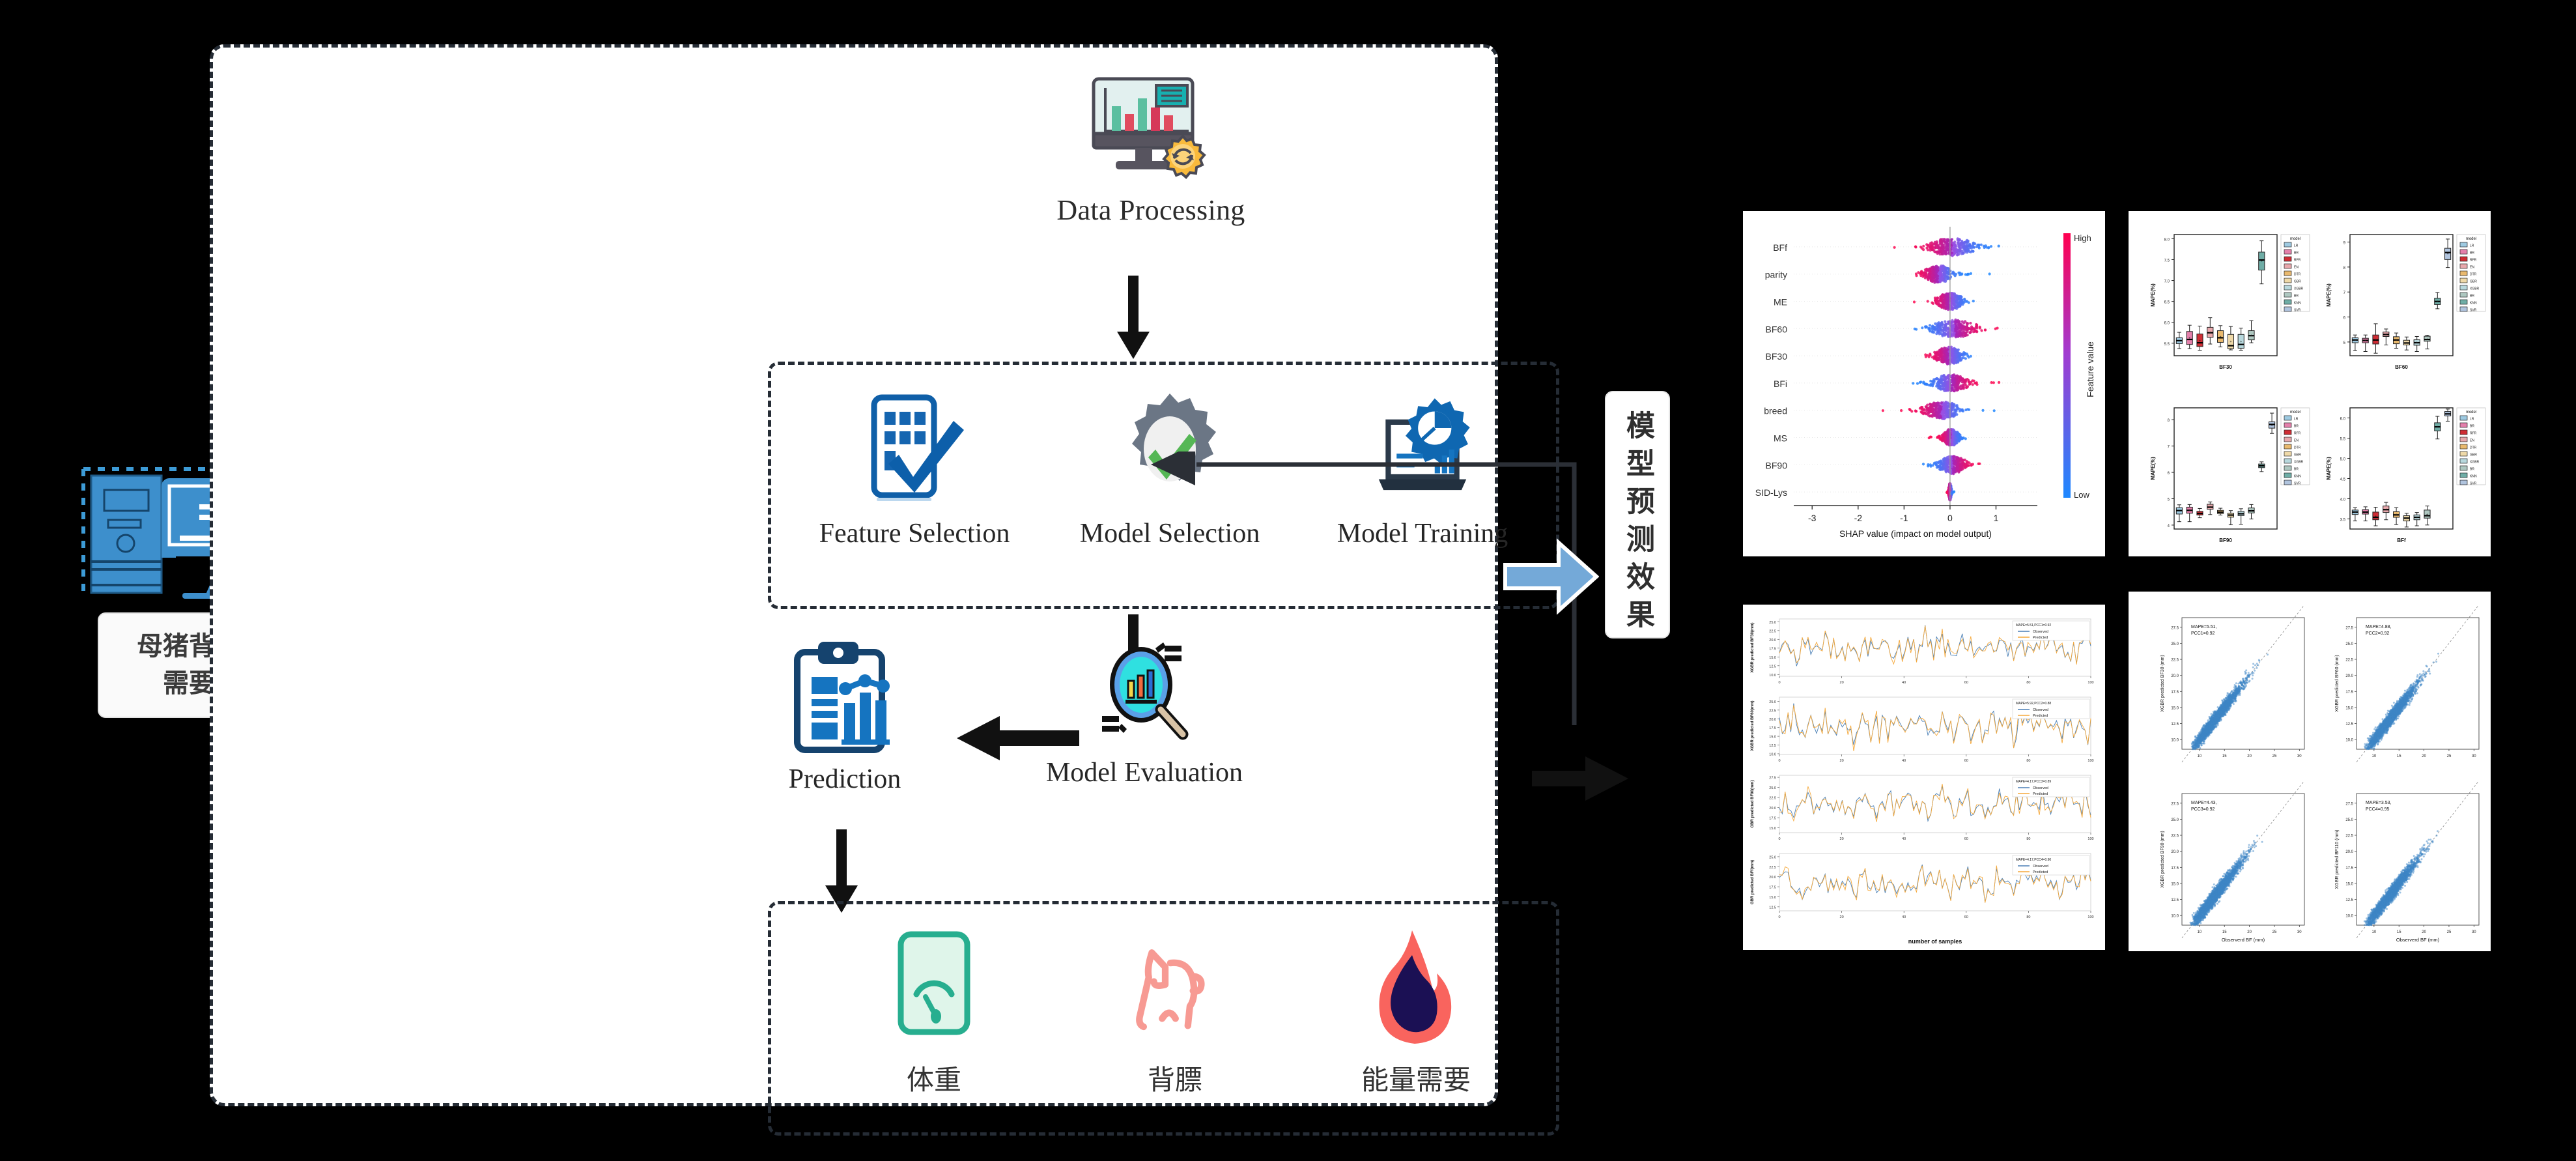 This screenshot has height=1161, width=2576. What do you see at coordinates (2167, 240) in the screenshot?
I see `svg-text: 8.0` at bounding box center [2167, 240].